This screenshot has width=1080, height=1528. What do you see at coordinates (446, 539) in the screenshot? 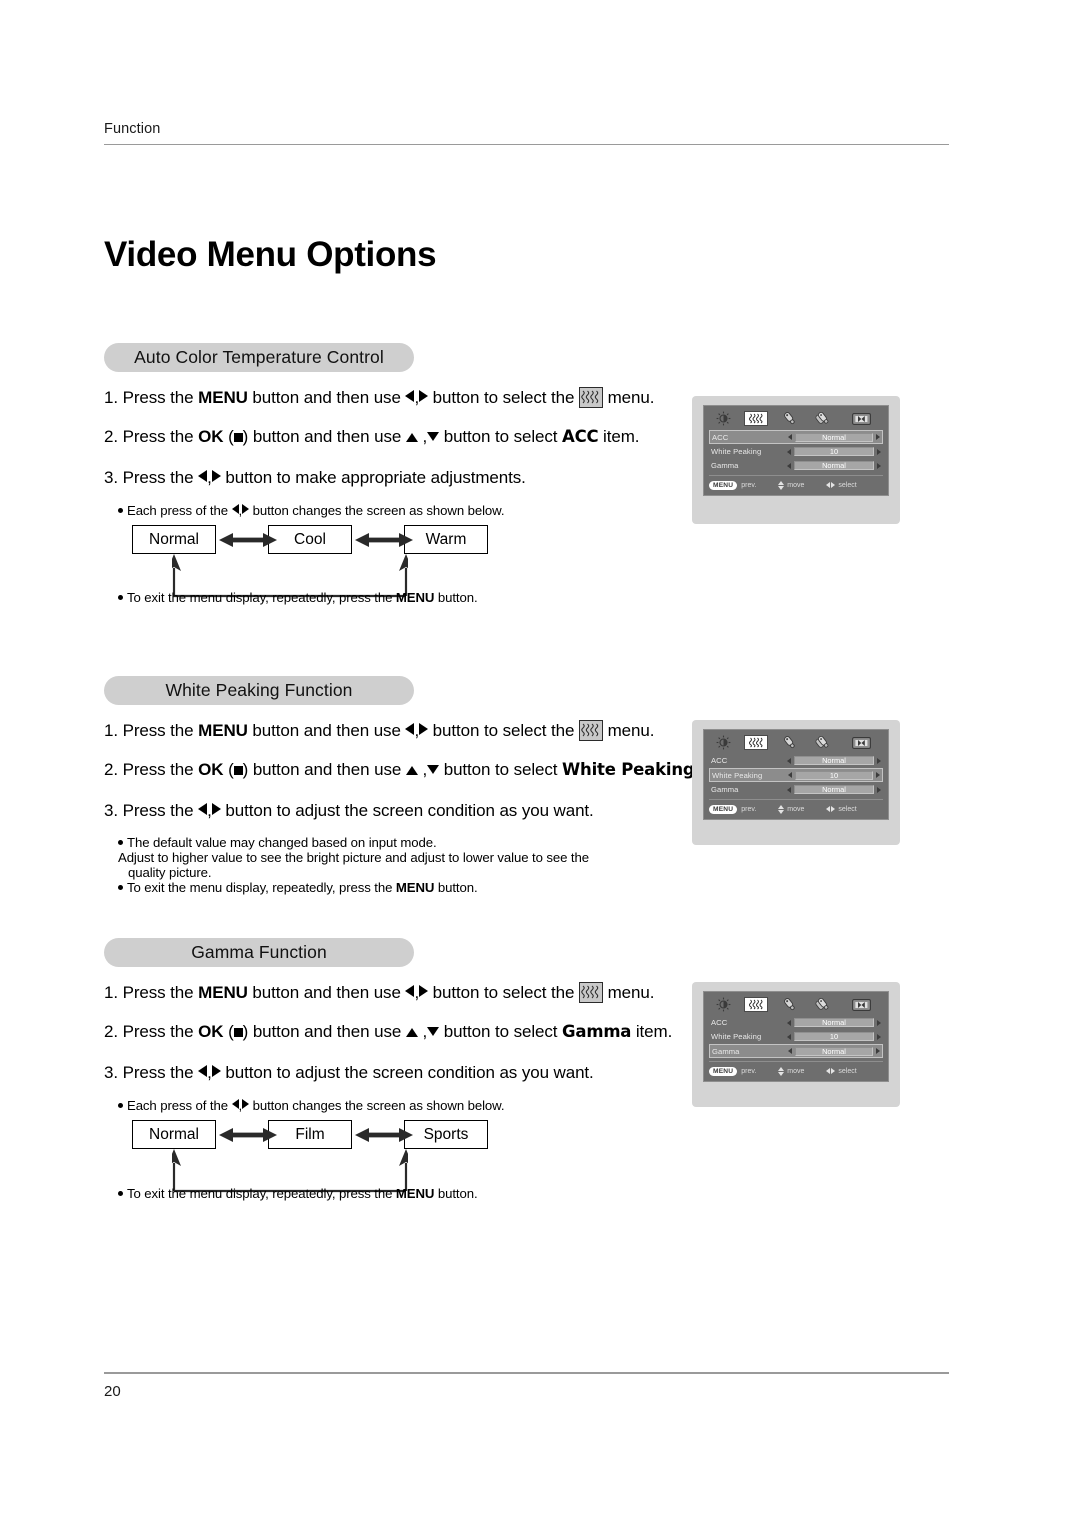
I see `cycle-box-3: Warm` at bounding box center [446, 539].